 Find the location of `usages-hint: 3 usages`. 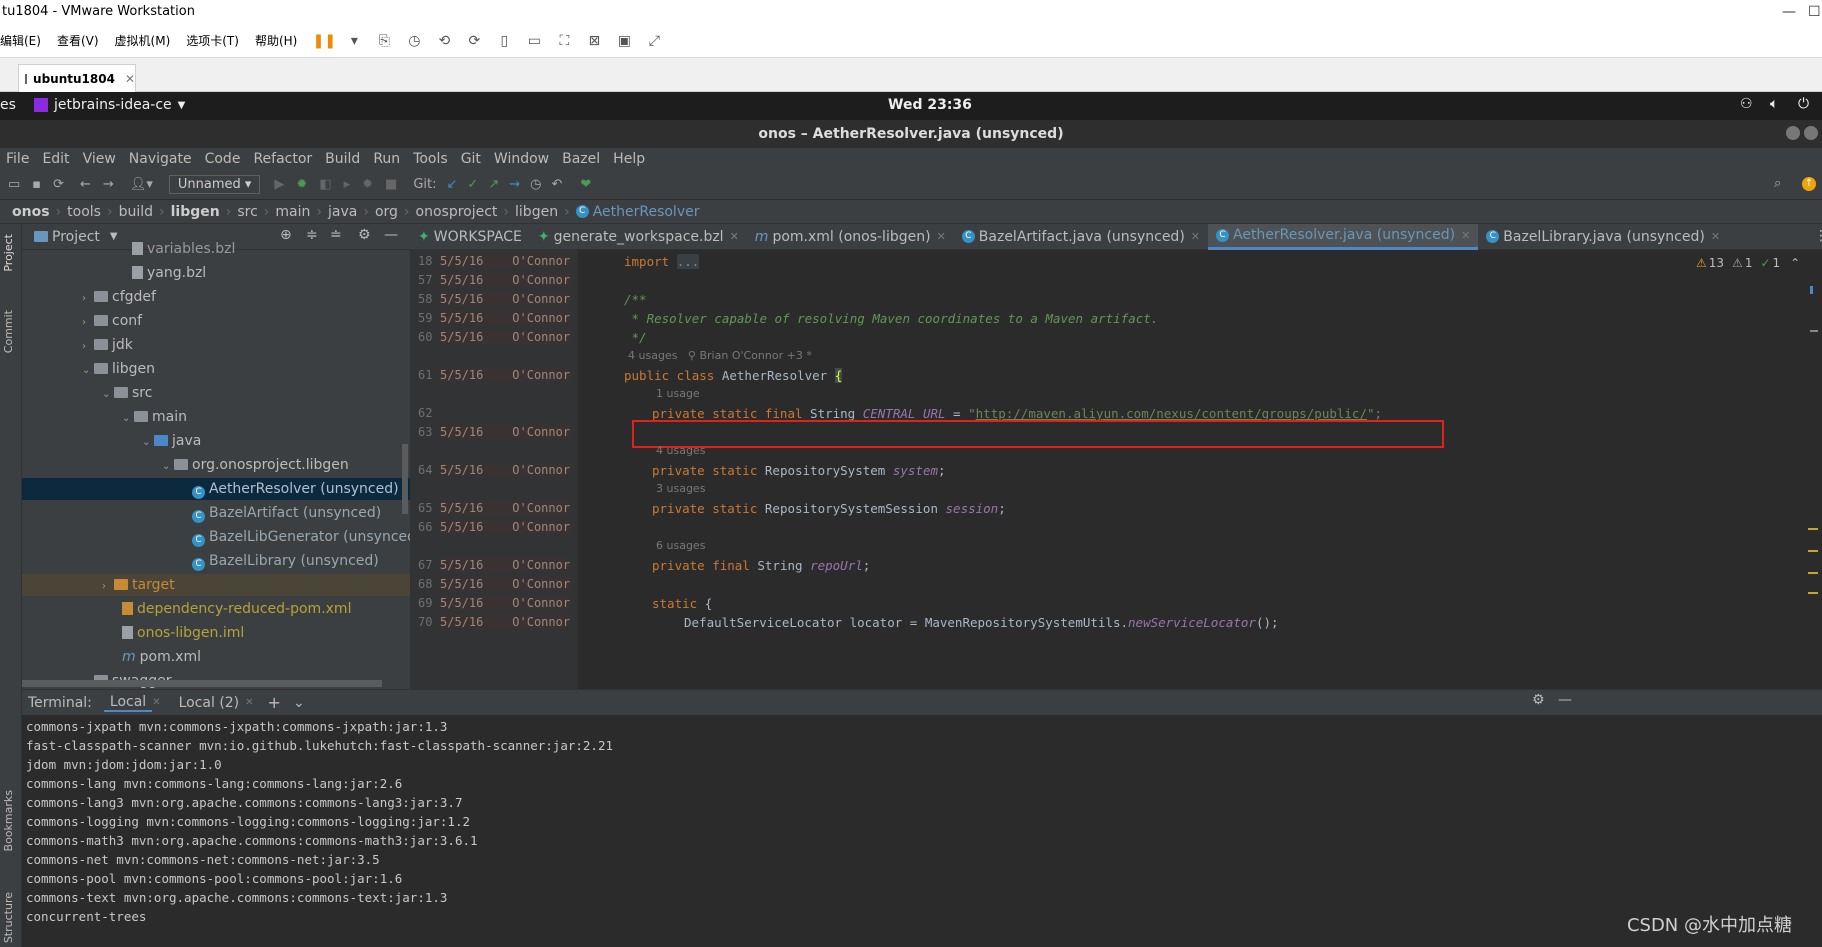

usages-hint: 3 usages is located at coordinates (680, 488).